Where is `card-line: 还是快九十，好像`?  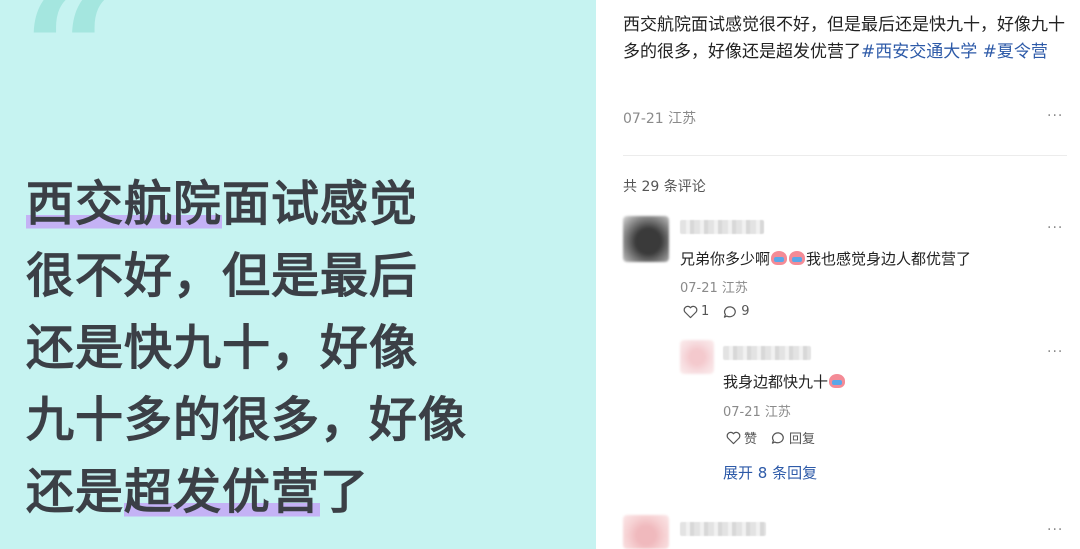 card-line: 还是快九十，好像 is located at coordinates (222, 348).